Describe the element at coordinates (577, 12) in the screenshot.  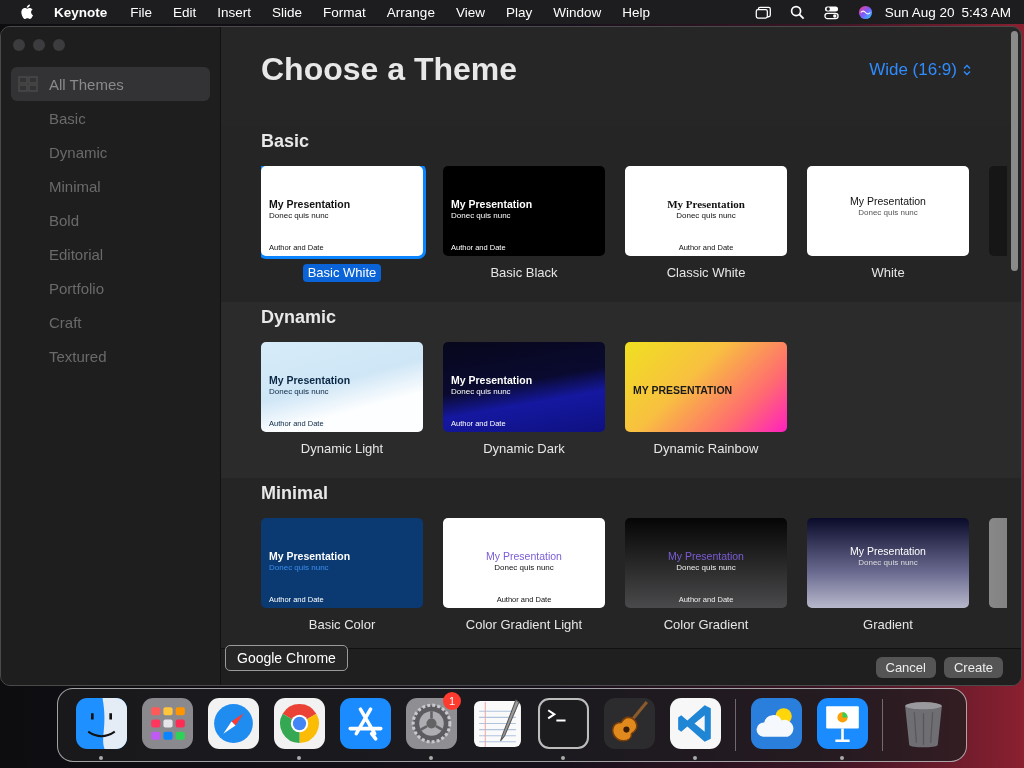
I see `menu-item: Window` at that location.